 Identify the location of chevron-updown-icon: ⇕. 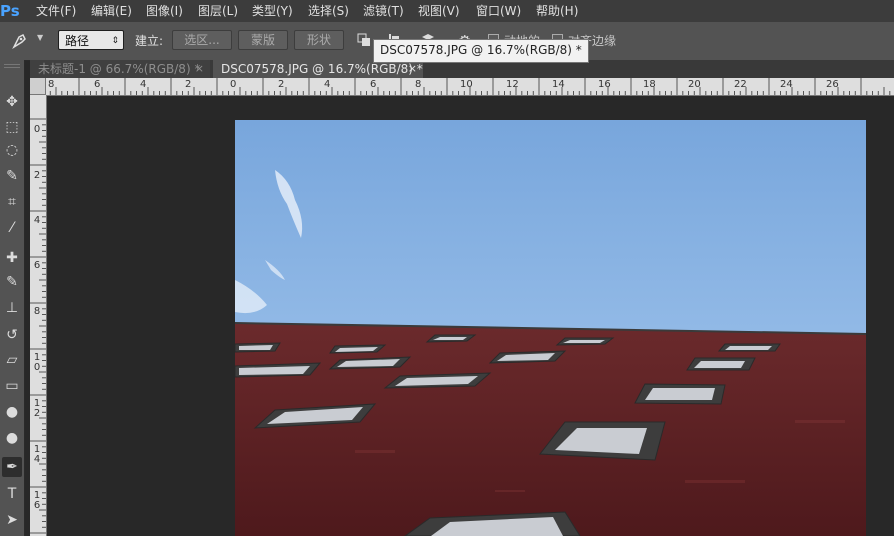
(115, 41).